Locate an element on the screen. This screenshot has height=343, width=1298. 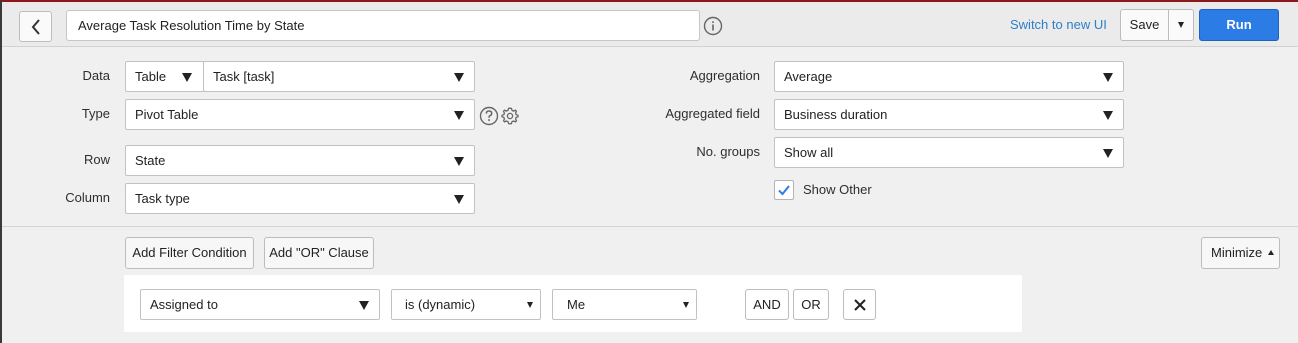
aggregated-field-label: Aggregated field is located at coordinates (712, 113).